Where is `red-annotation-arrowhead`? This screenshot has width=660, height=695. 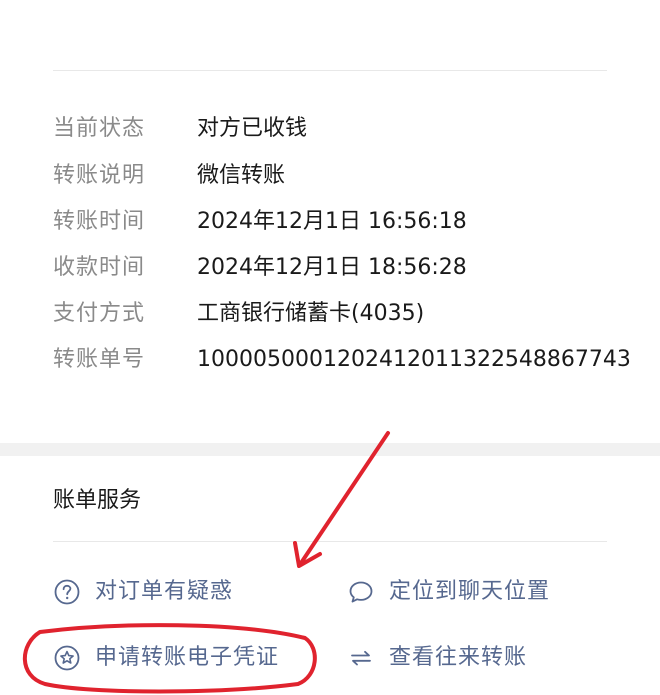 red-annotation-arrowhead is located at coordinates (307, 554).